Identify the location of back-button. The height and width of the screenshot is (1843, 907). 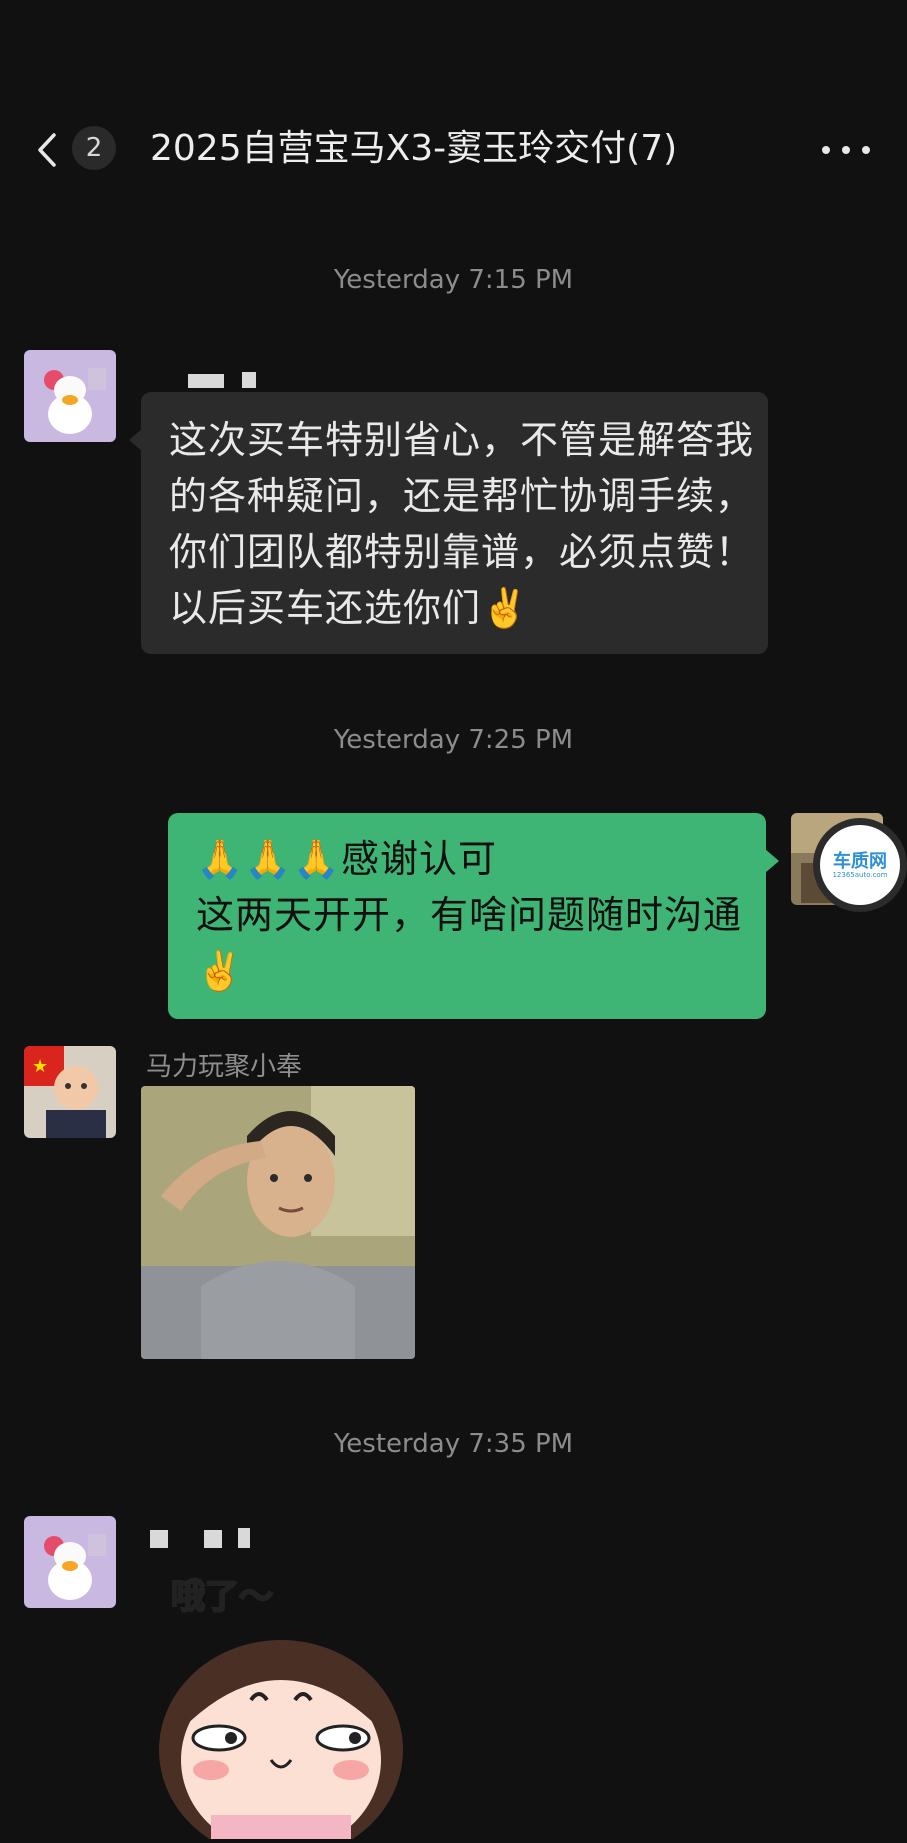
(50, 149).